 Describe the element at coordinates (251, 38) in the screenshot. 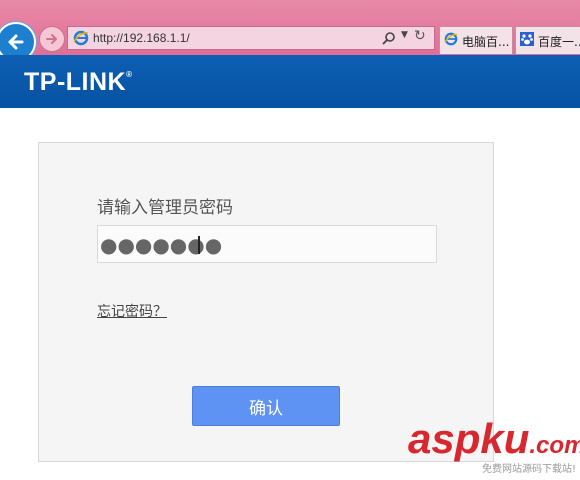

I see `address-bar: http://192.168.1.1/ ▼ ↻` at that location.